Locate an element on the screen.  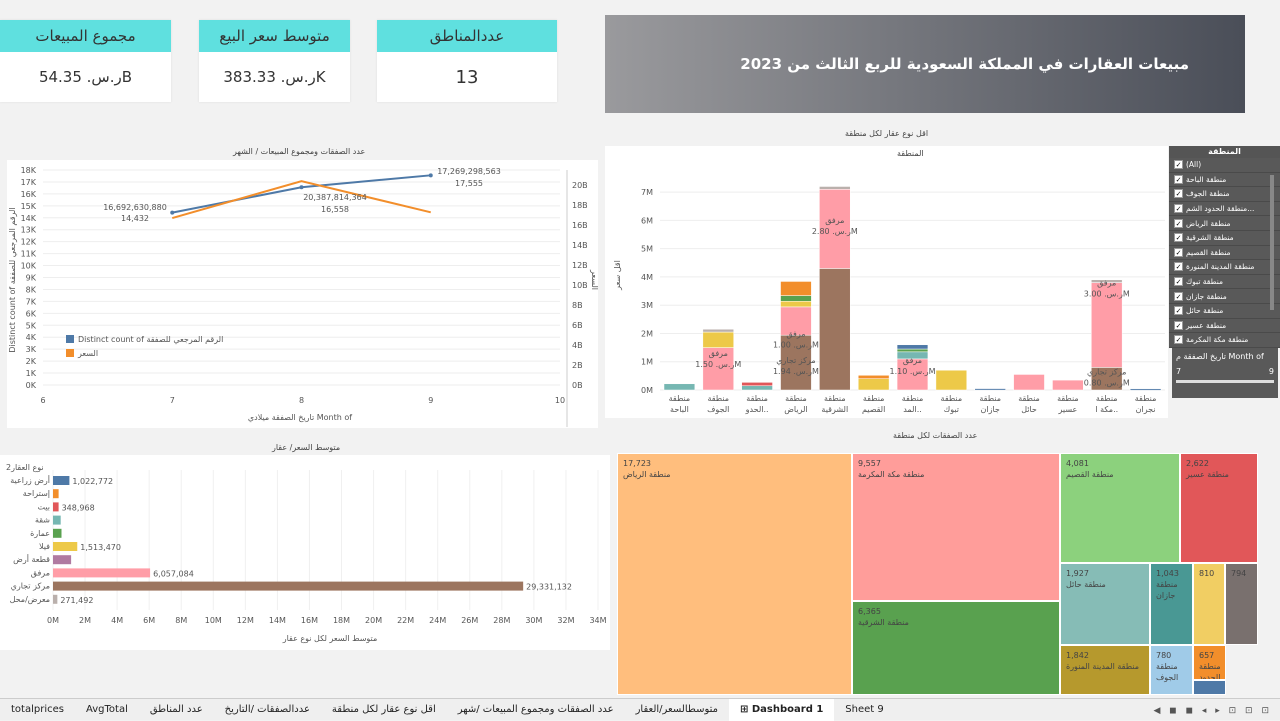
filter-item: ✓ منطقة جازان is located at coordinates (1224, 296).